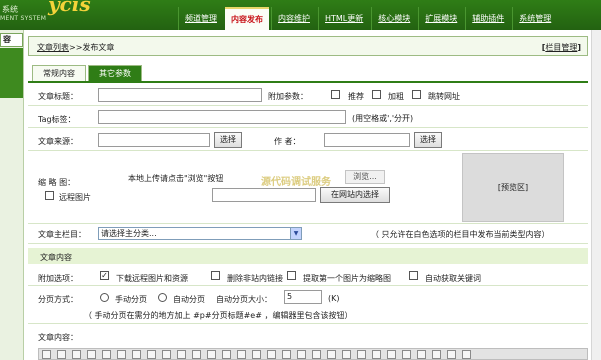 The width and height of the screenshot is (601, 360). I want to click on paging-manual-radio, so click(104, 297).